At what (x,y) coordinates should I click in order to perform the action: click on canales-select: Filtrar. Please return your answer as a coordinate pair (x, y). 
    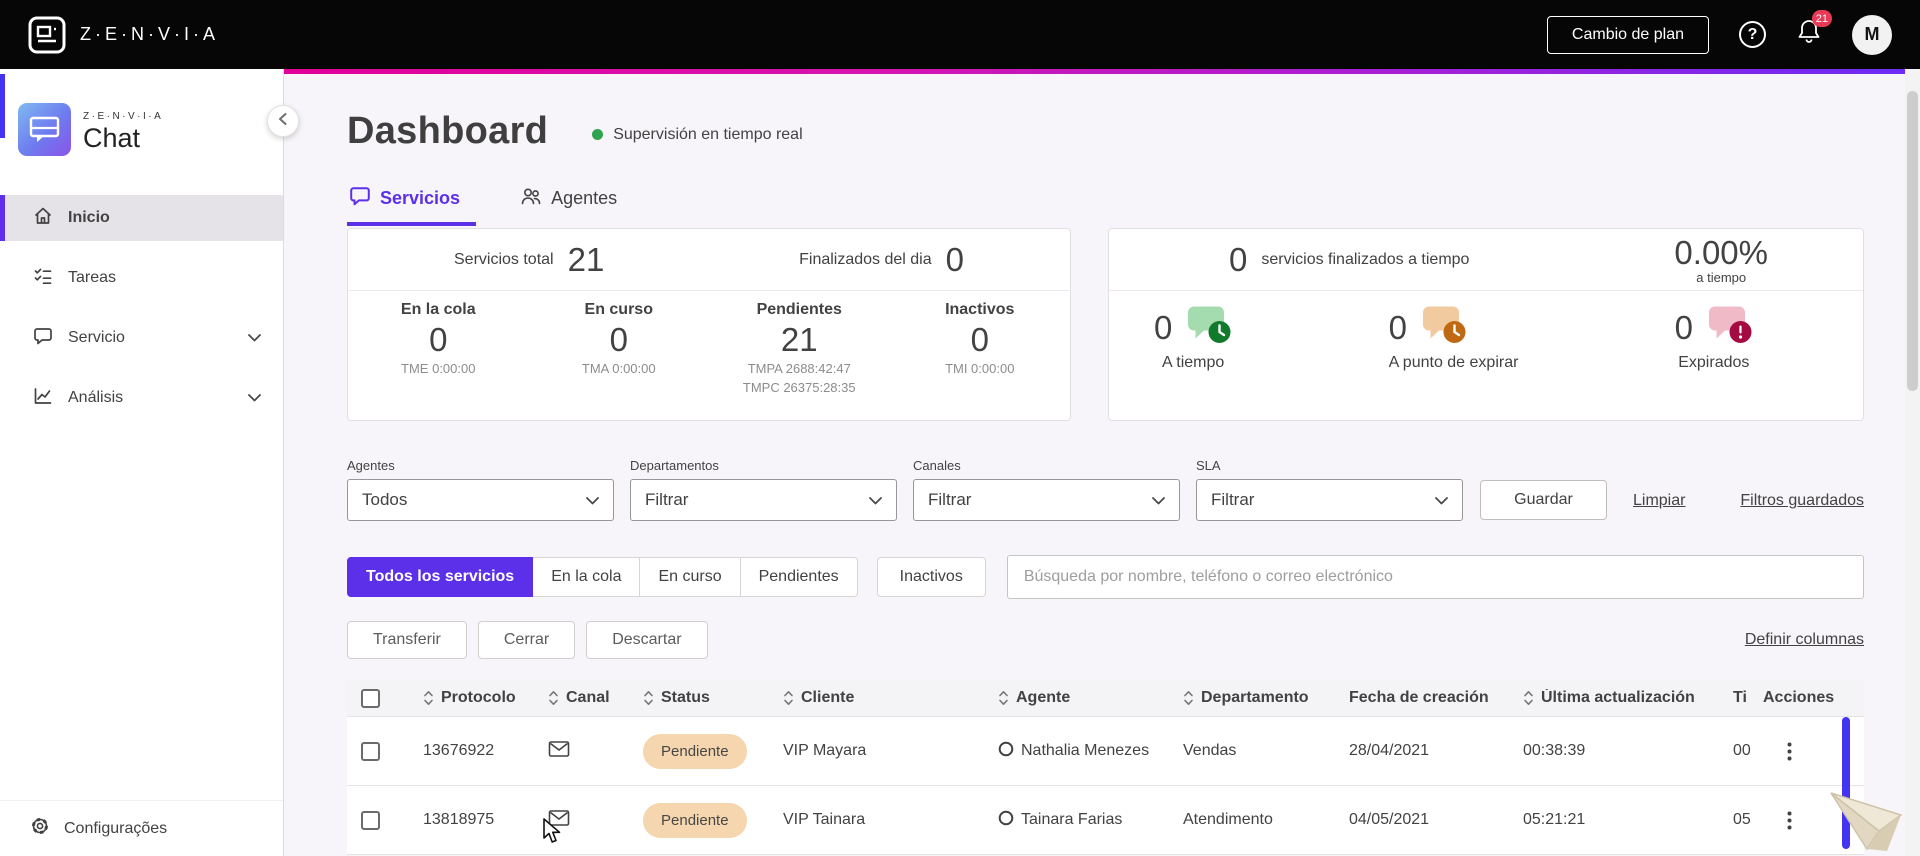
    Looking at the image, I should click on (1046, 500).